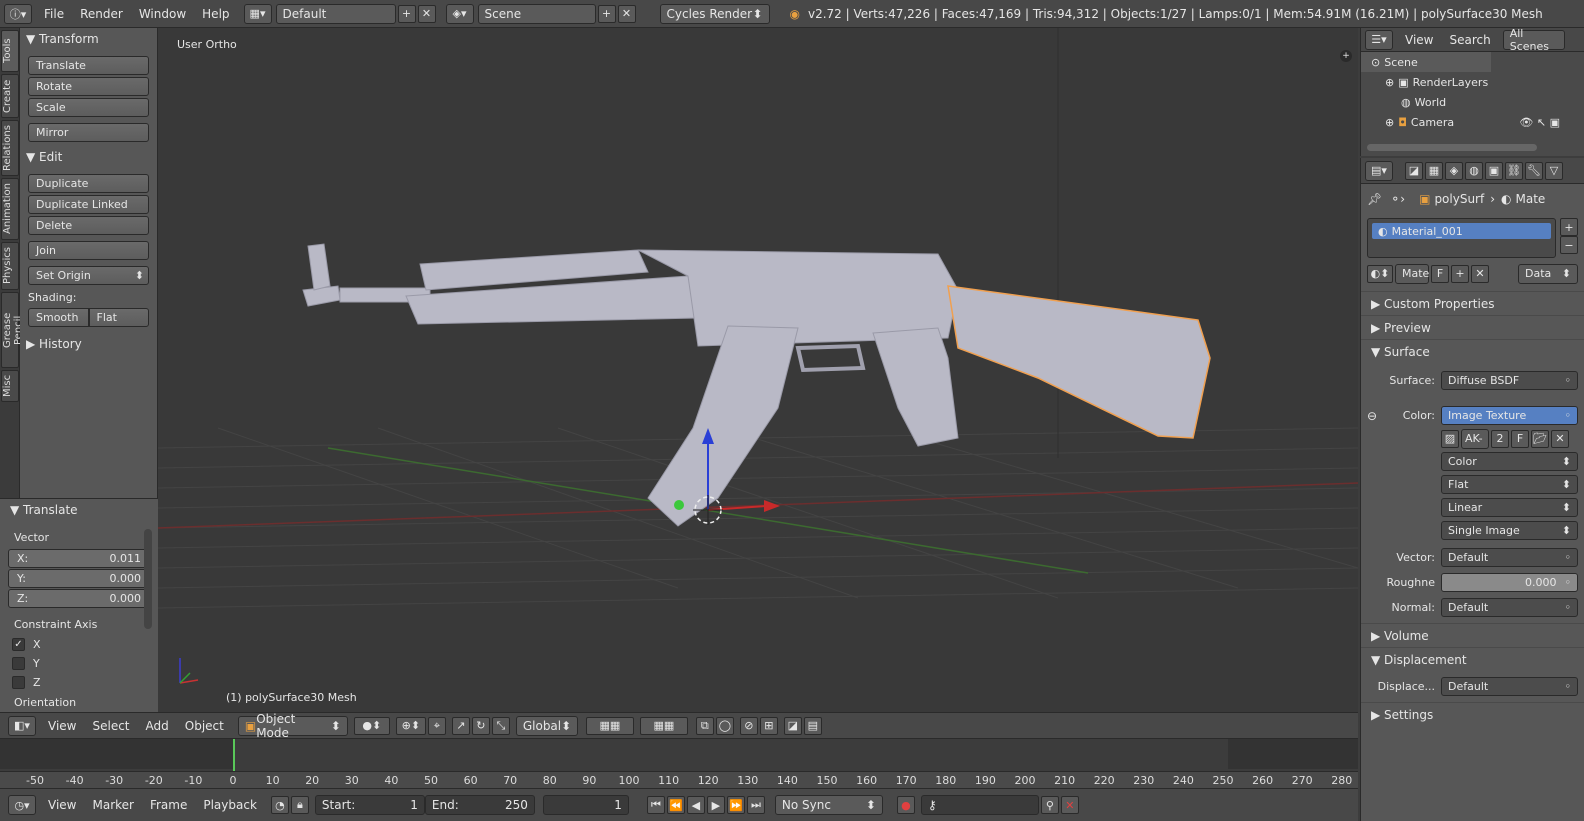  What do you see at coordinates (10, 209) in the screenshot?
I see `tab-animation: Animation` at bounding box center [10, 209].